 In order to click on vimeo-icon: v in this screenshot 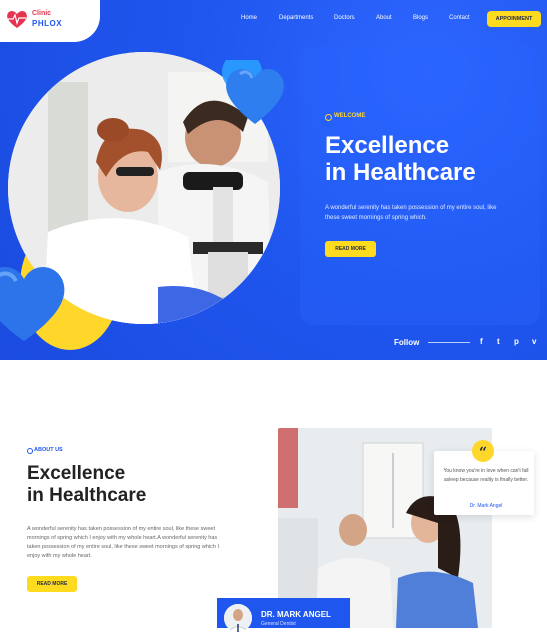, I will do `click(534, 341)`.